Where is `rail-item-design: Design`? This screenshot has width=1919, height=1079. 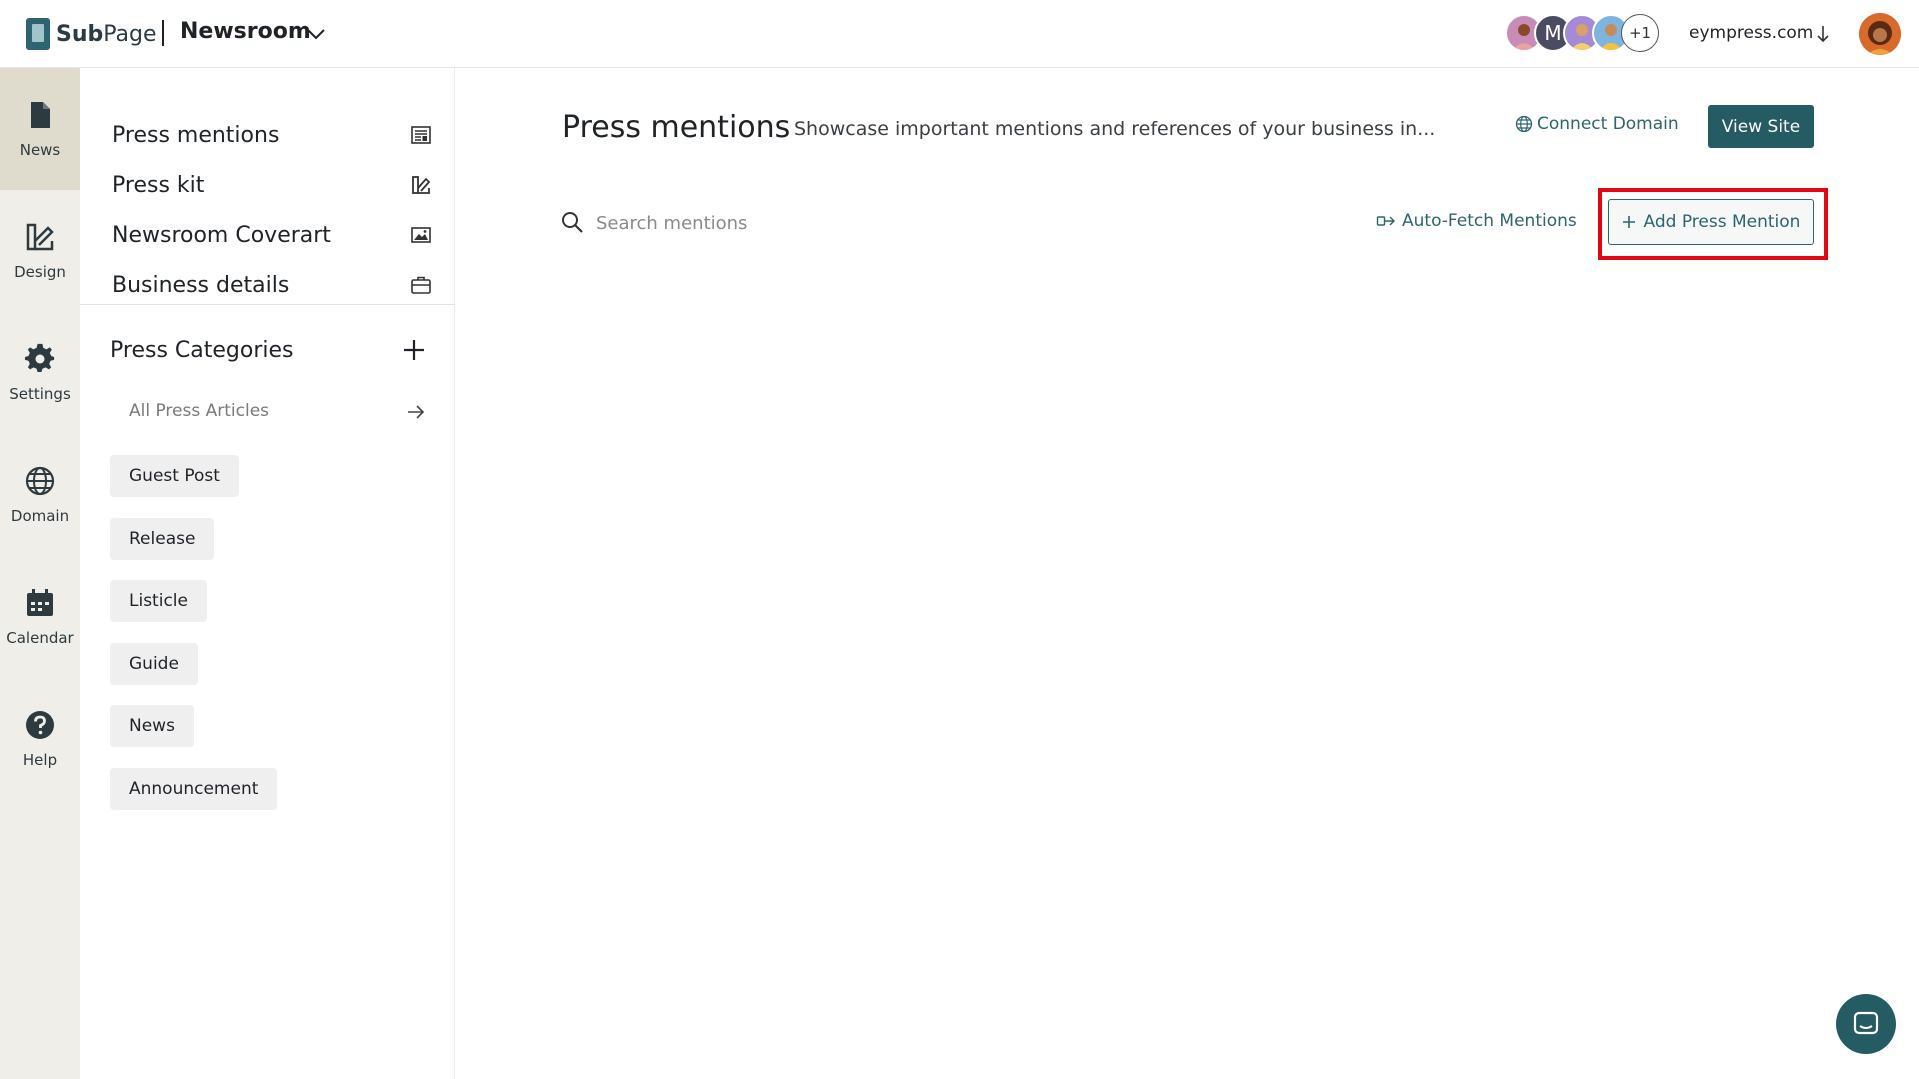
rail-item-design: Design is located at coordinates (40, 251).